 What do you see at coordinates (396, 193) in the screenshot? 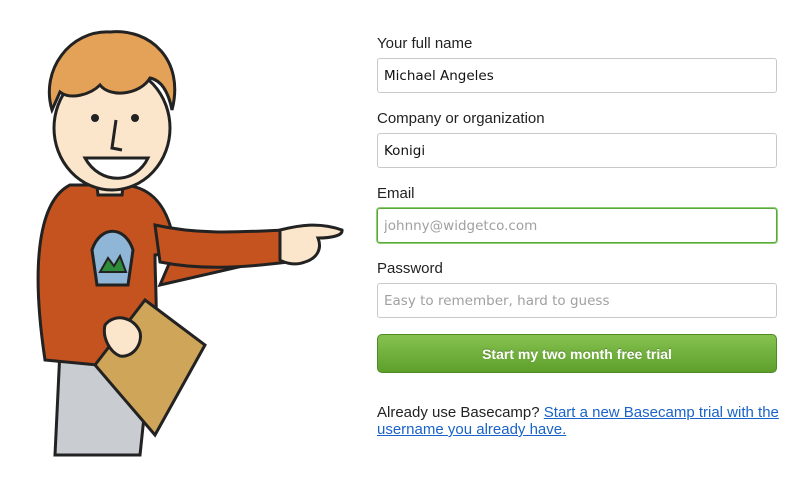
I see `email-label: Email` at bounding box center [396, 193].